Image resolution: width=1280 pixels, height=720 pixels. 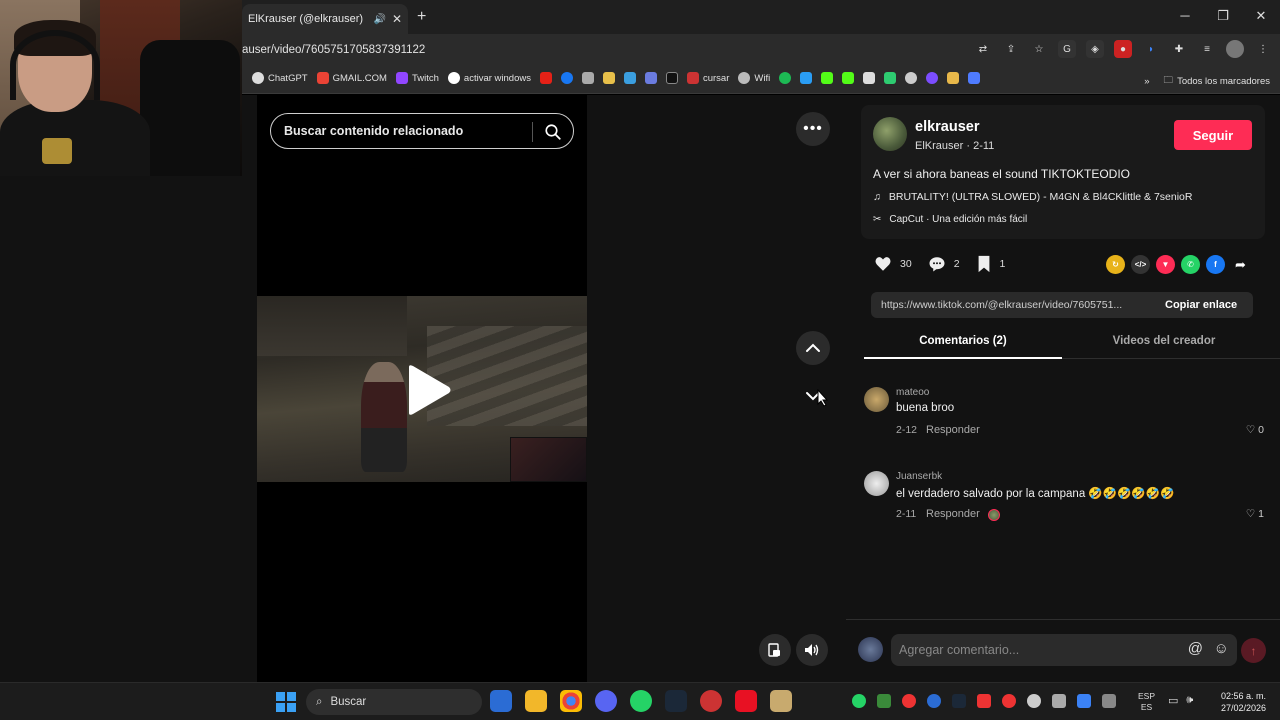 I want to click on speaker-icon: 🔊, so click(x=379, y=19).